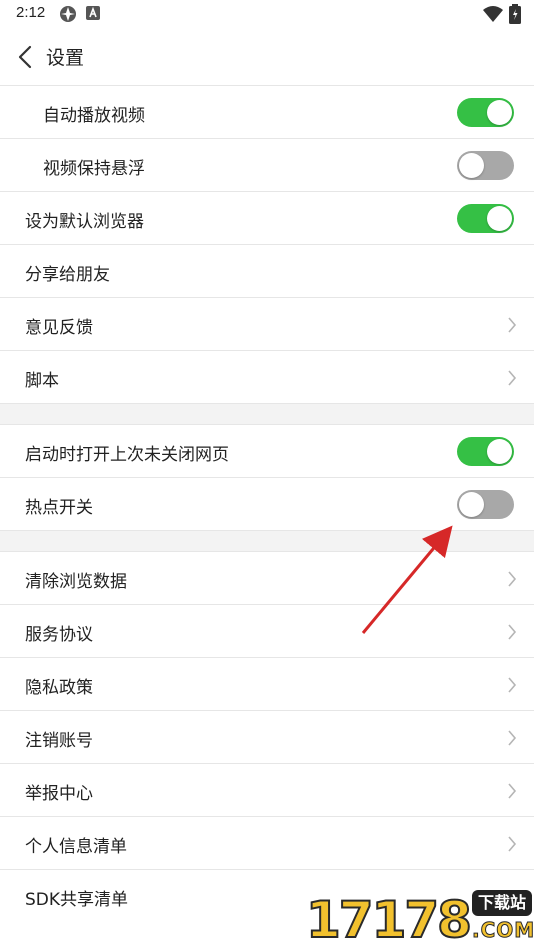  What do you see at coordinates (267, 324) in the screenshot?
I see `setting-feedback: 意见反馈` at bounding box center [267, 324].